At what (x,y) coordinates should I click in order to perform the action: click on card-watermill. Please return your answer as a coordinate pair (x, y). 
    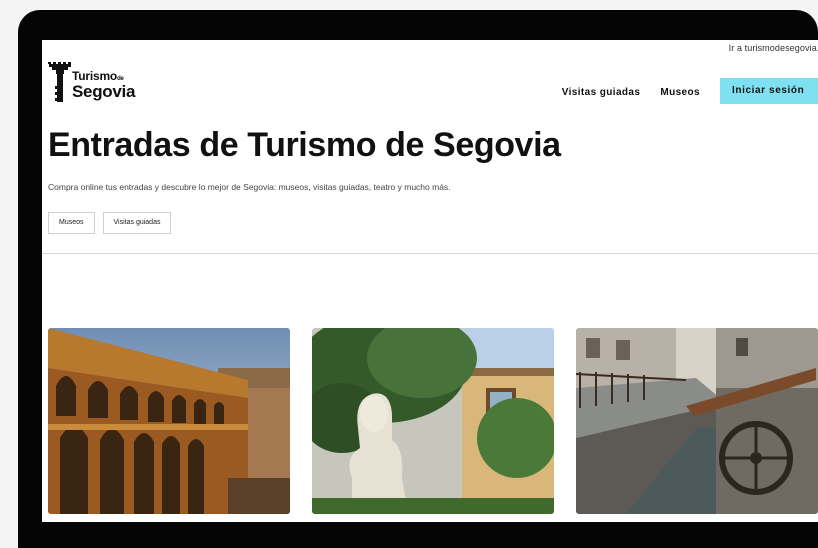
    Looking at the image, I should click on (697, 421).